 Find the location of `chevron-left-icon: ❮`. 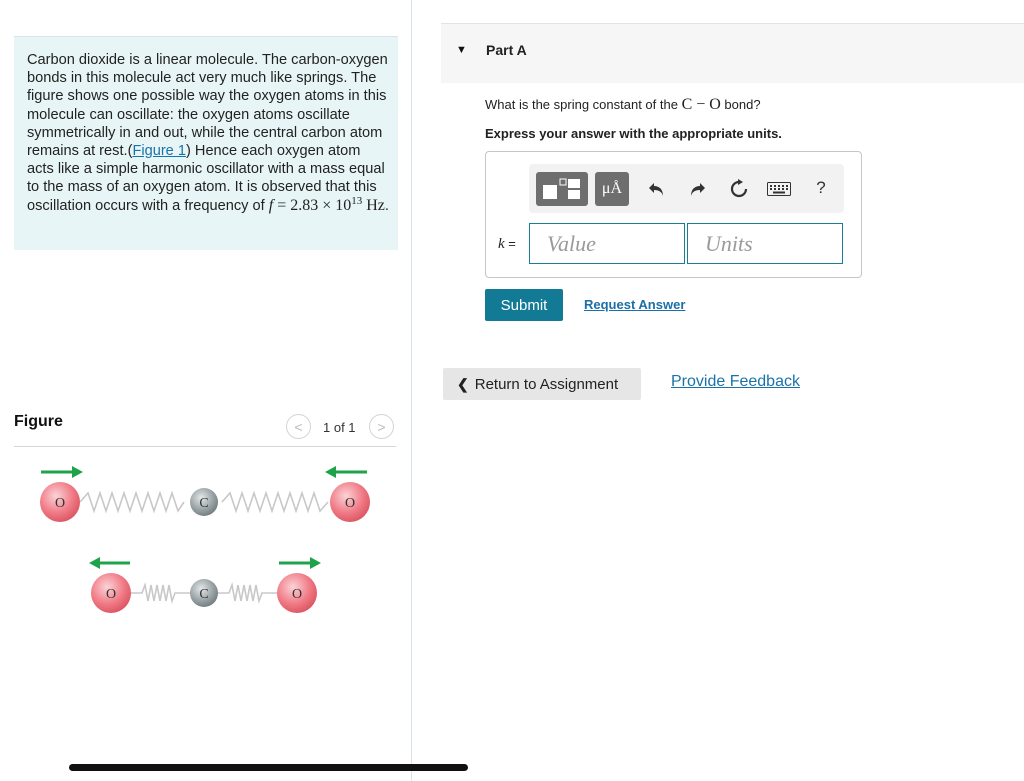

chevron-left-icon: ❮ is located at coordinates (463, 383).